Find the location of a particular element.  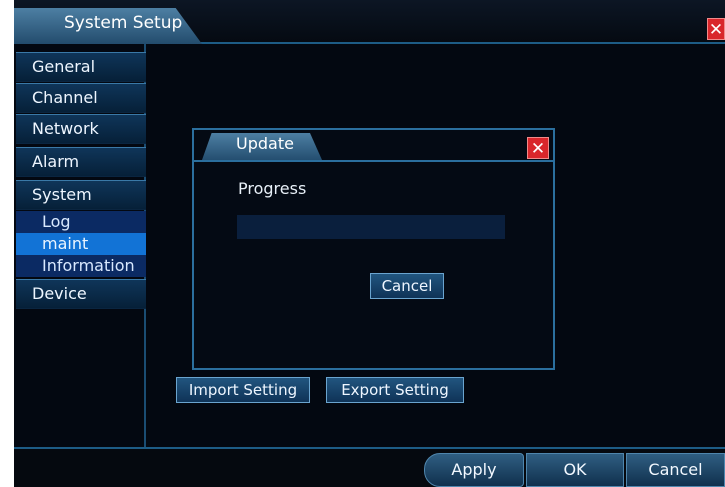

bottom-bar: Apply OK Cancel is located at coordinates (369, 467).